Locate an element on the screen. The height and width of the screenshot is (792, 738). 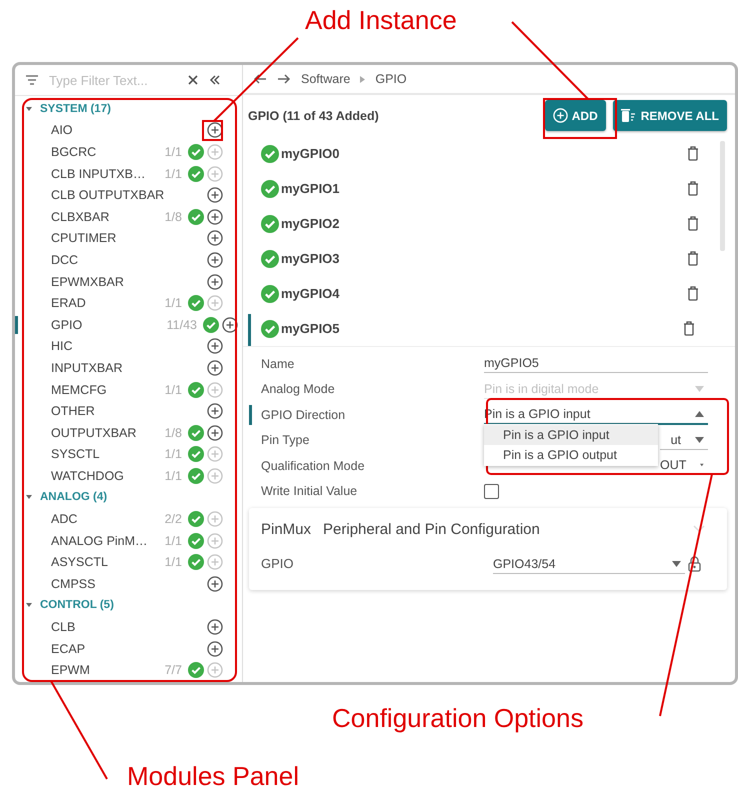
instance-item: myGPIO5 is located at coordinates (476, 328).